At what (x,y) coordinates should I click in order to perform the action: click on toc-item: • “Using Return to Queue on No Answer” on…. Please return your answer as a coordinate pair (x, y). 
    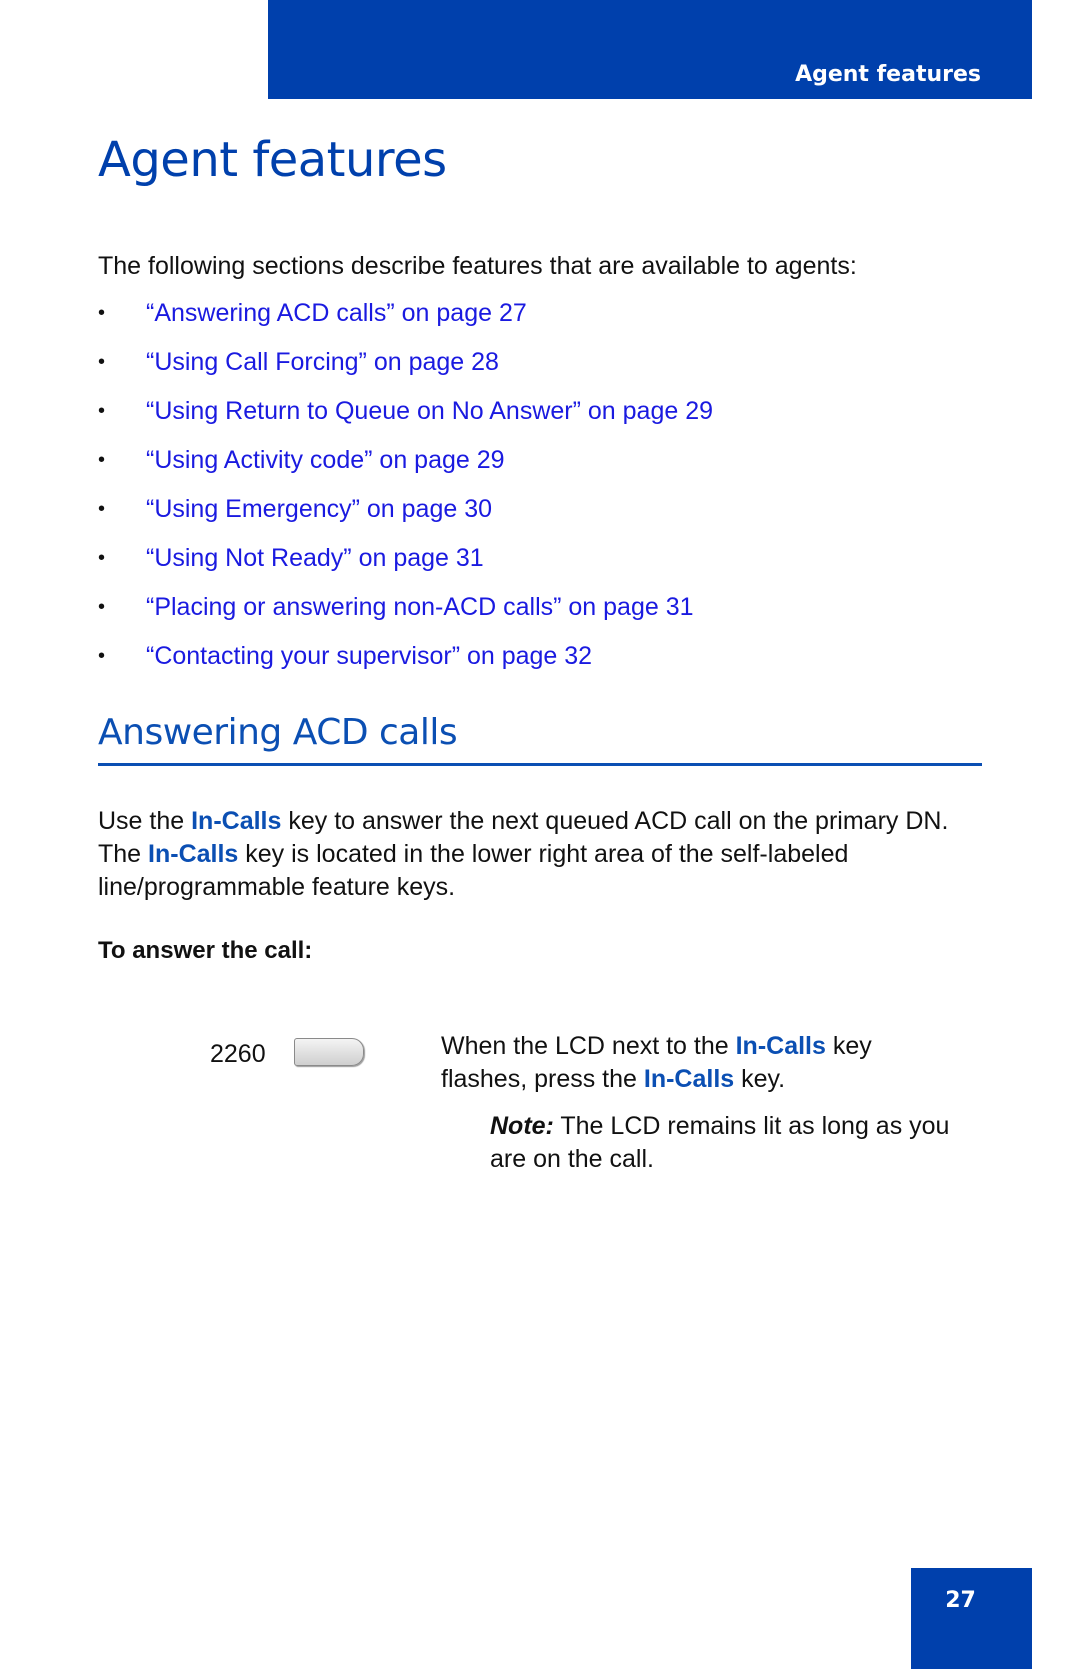
    Looking at the image, I should click on (405, 420).